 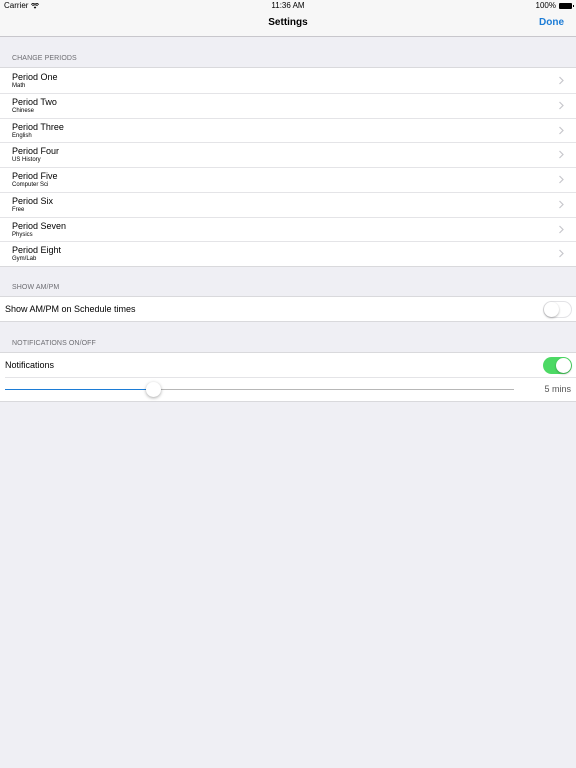 I want to click on period-row-five: Period Five Computer Sci, so click(x=288, y=179).